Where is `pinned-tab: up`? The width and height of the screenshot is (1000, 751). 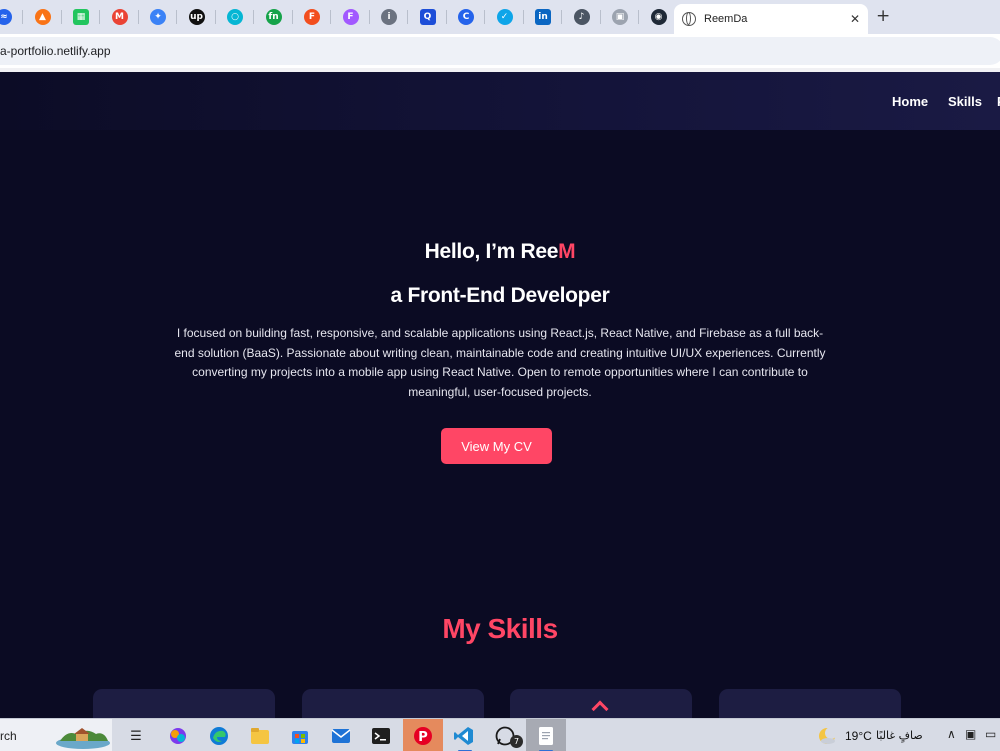
pinned-tab: up is located at coordinates (197, 17).